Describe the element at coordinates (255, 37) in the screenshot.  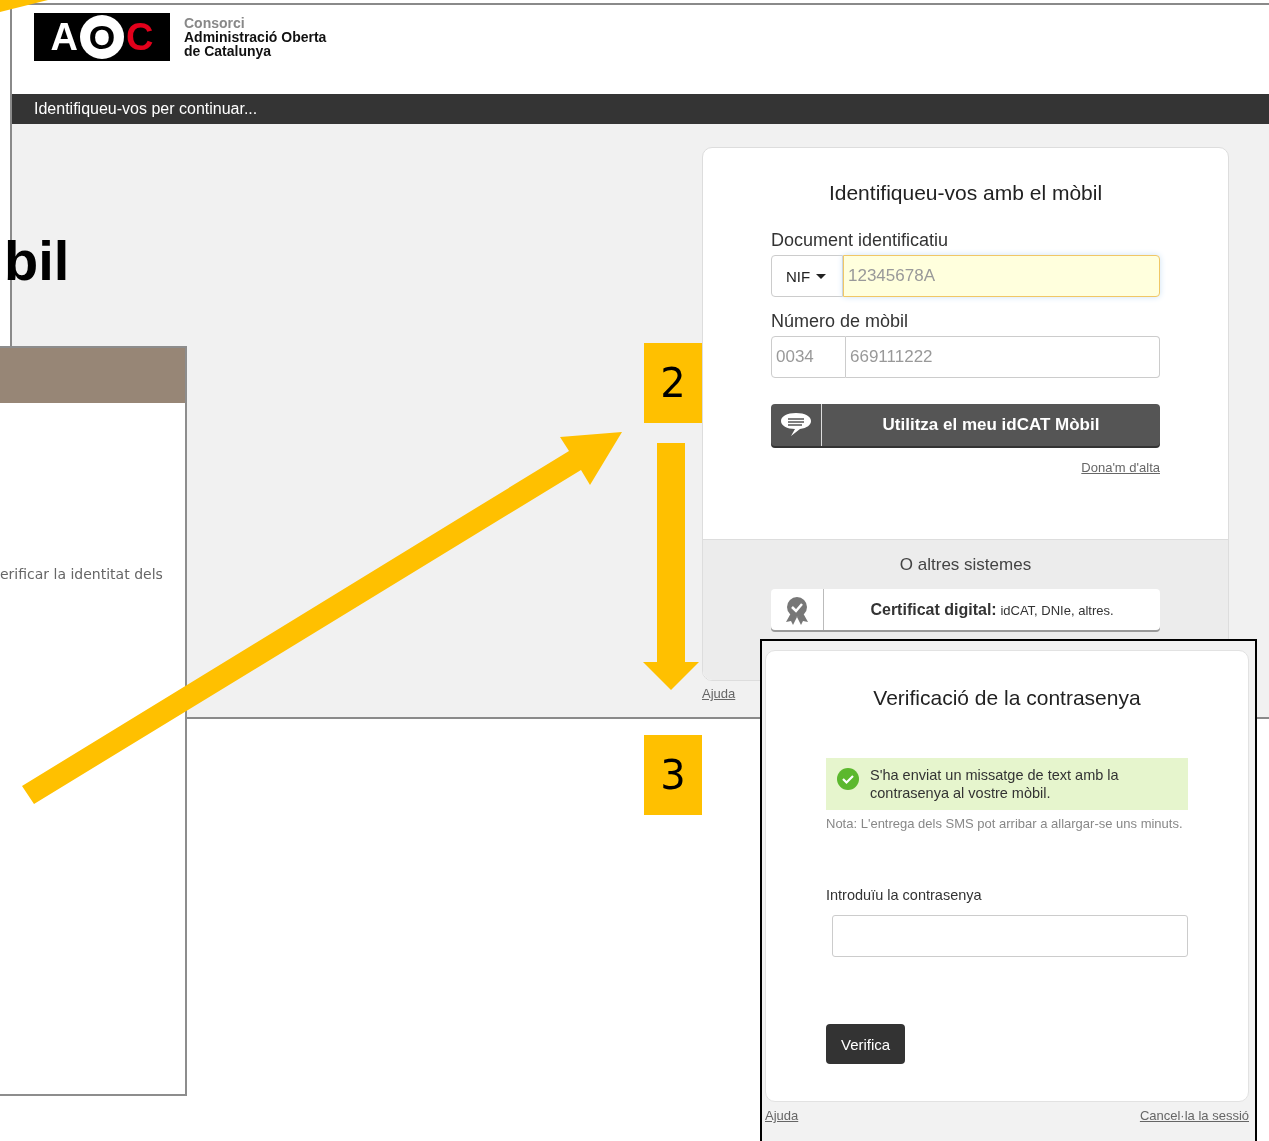
I see `organization-name: Administració Oberta` at that location.